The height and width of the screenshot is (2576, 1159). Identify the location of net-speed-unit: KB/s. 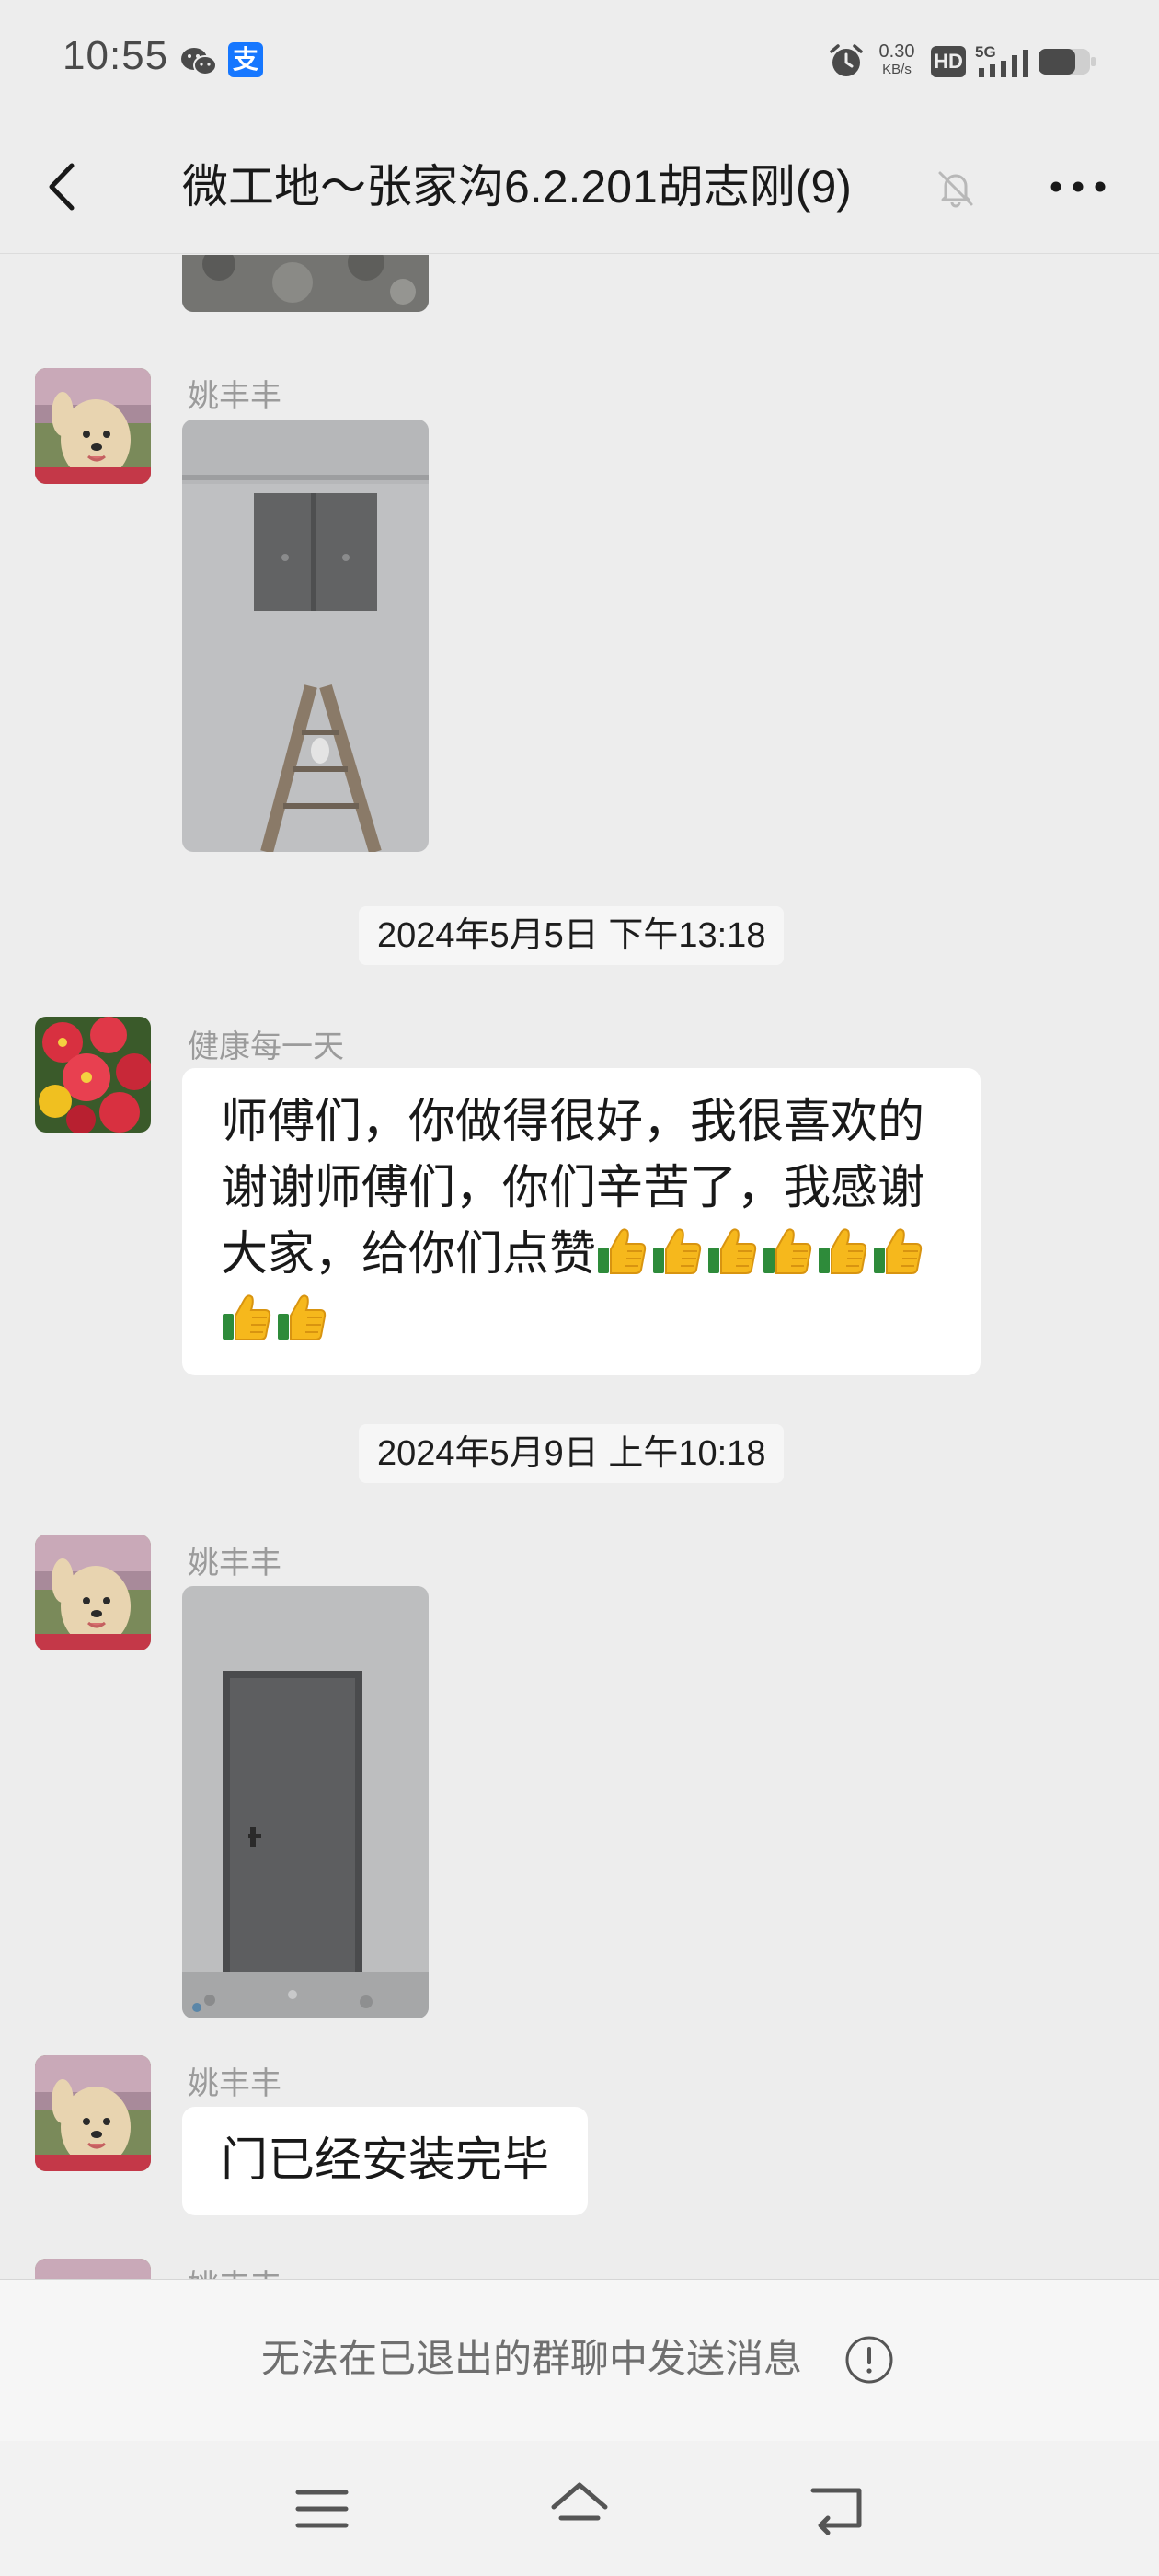
(897, 69).